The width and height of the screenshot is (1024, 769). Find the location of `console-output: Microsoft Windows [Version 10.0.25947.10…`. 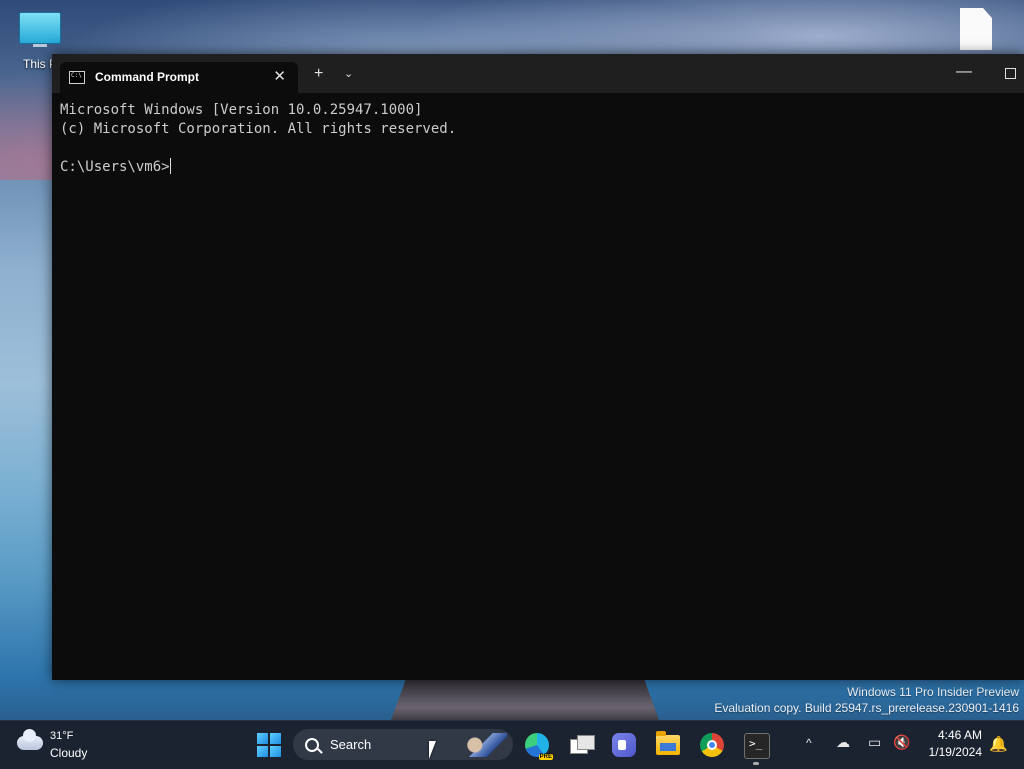

console-output: Microsoft Windows [Version 10.0.25947.10… is located at coordinates (538, 135).